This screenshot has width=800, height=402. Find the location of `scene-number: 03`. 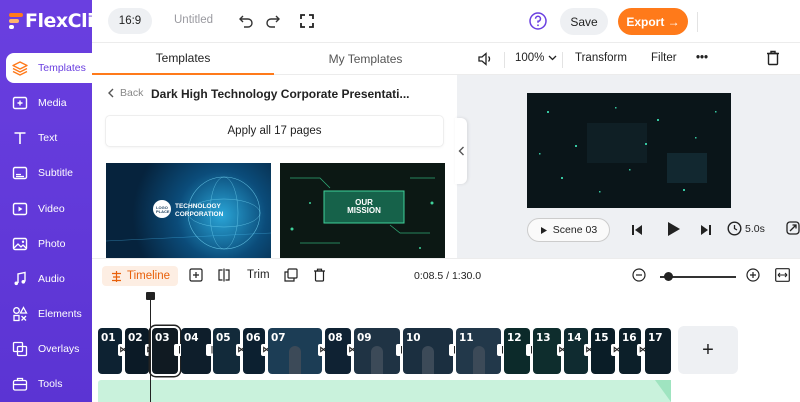

scene-number: 03 is located at coordinates (591, 230).